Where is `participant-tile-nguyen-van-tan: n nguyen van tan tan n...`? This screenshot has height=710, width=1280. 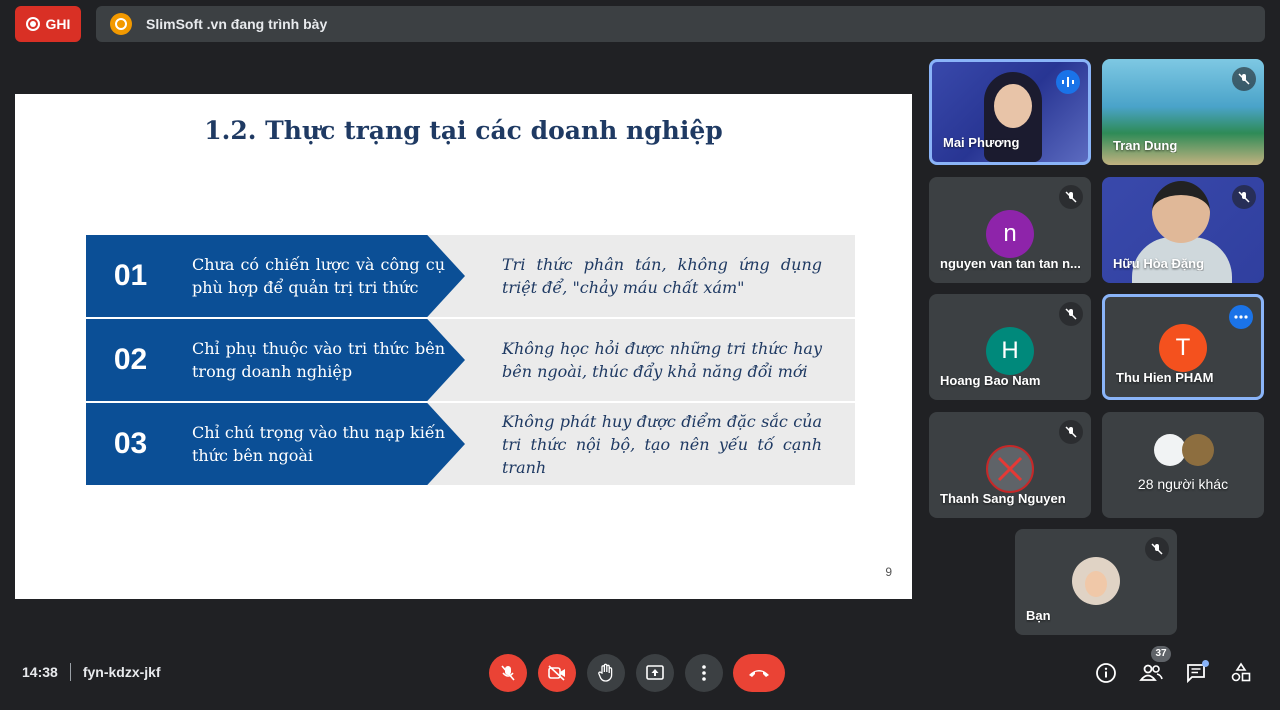
participant-tile-nguyen-van-tan: n nguyen van tan tan n... is located at coordinates (1010, 230).